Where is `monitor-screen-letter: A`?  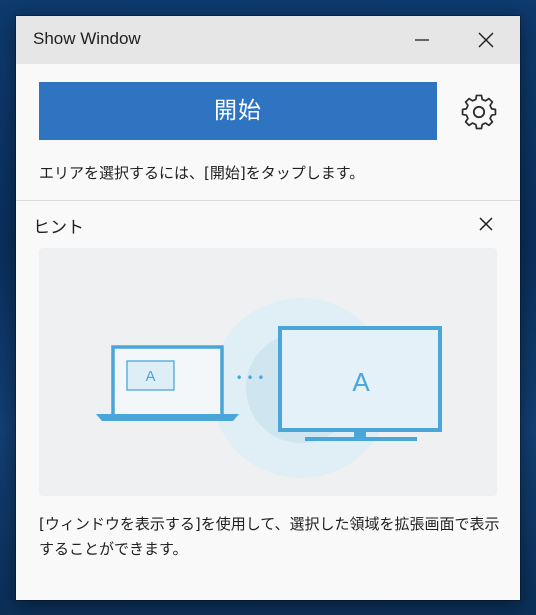 monitor-screen-letter: A is located at coordinates (361, 382).